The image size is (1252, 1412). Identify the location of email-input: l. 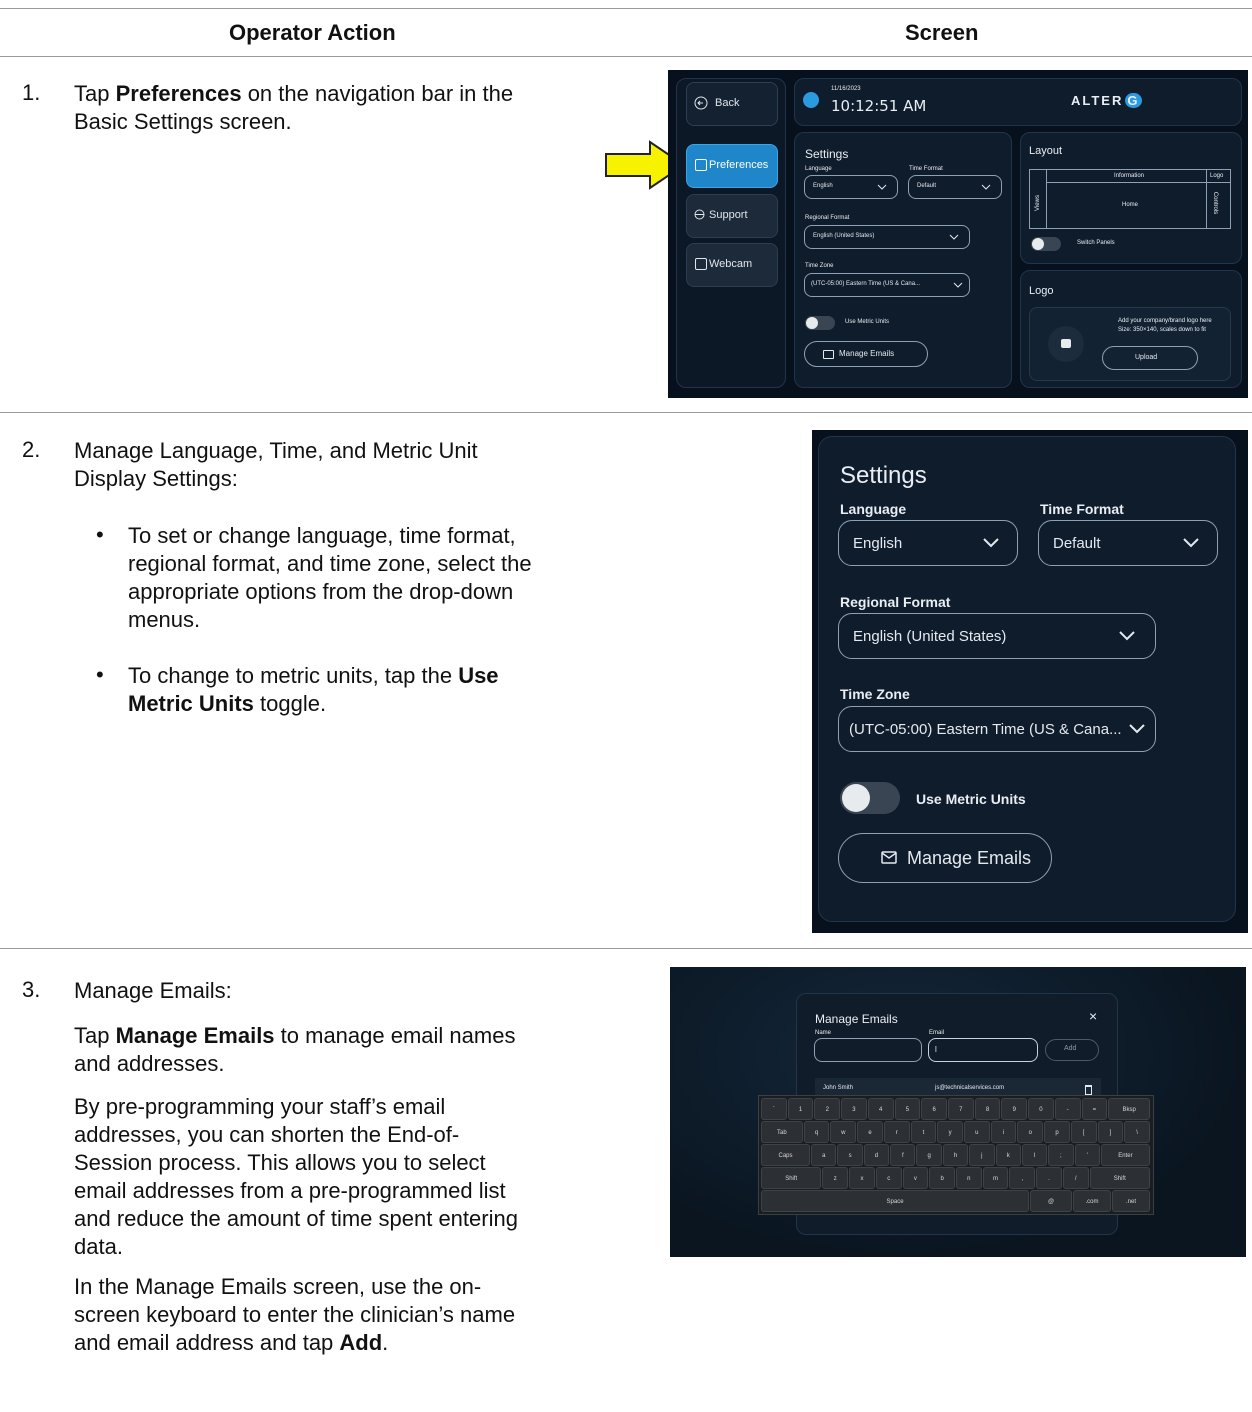
(983, 1050).